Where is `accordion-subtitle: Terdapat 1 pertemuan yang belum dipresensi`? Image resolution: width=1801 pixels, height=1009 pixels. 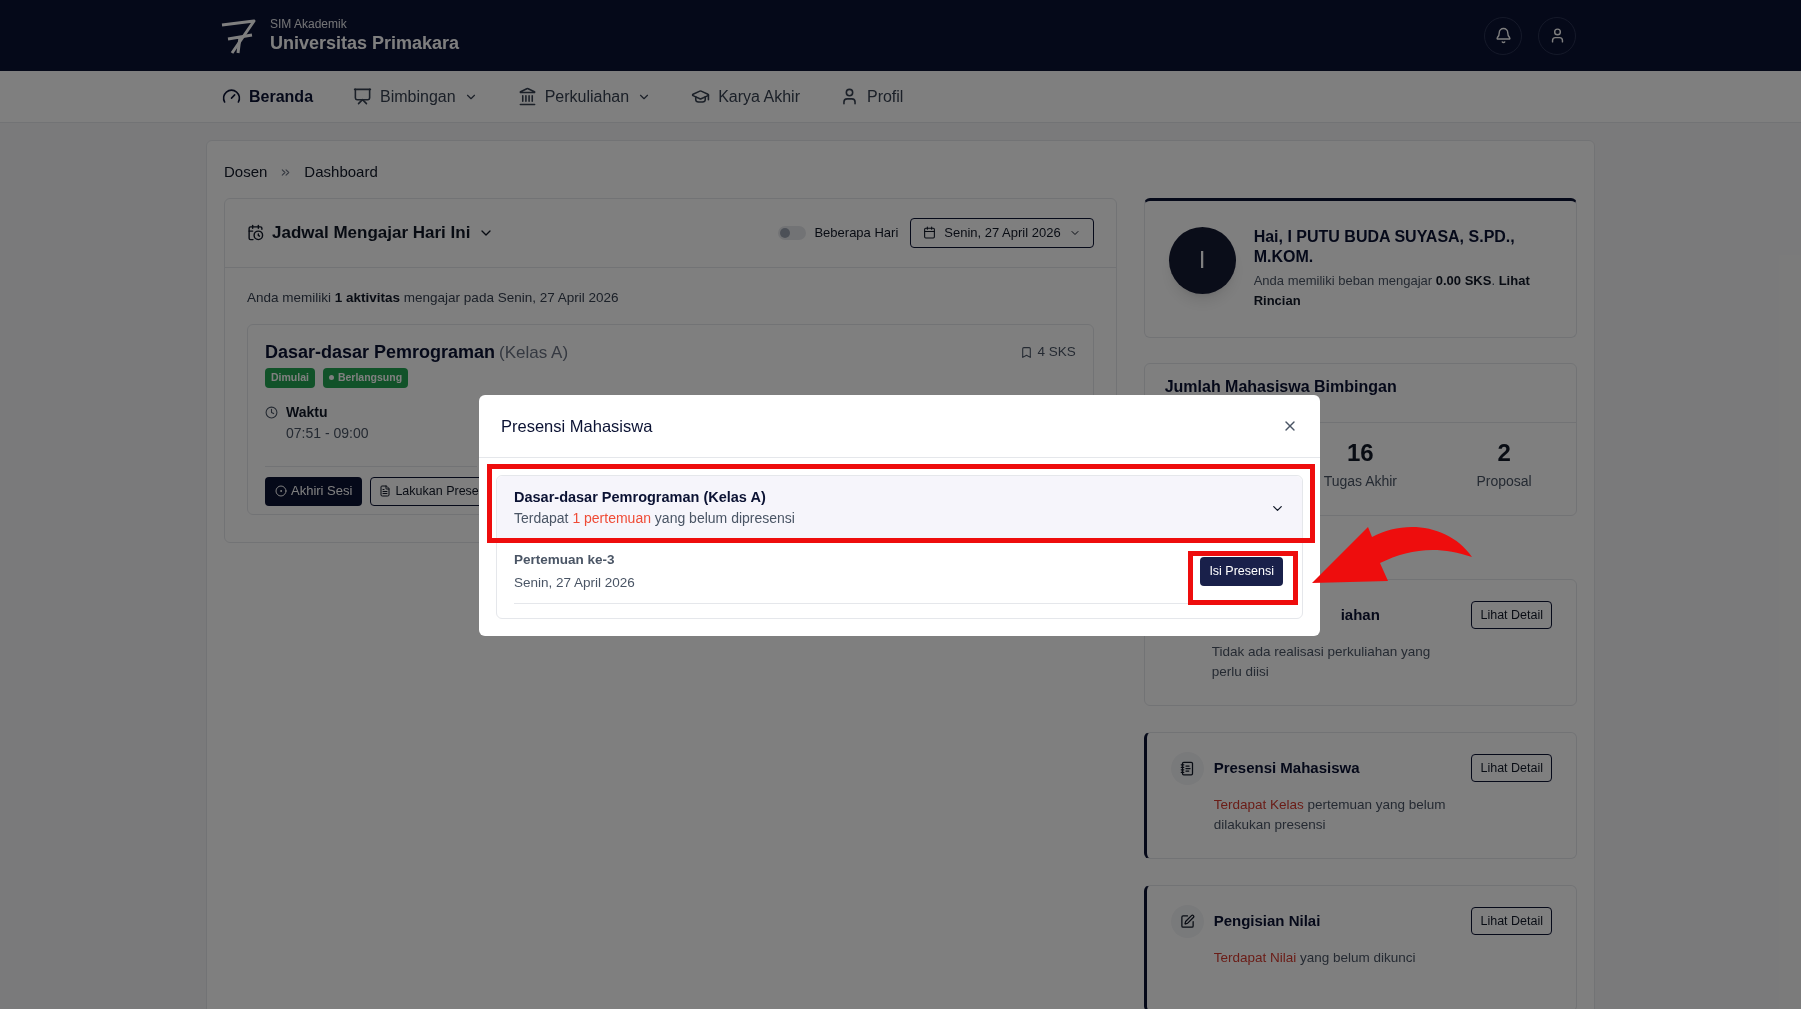 accordion-subtitle: Terdapat 1 pertemuan yang belum dipresensi is located at coordinates (654, 519).